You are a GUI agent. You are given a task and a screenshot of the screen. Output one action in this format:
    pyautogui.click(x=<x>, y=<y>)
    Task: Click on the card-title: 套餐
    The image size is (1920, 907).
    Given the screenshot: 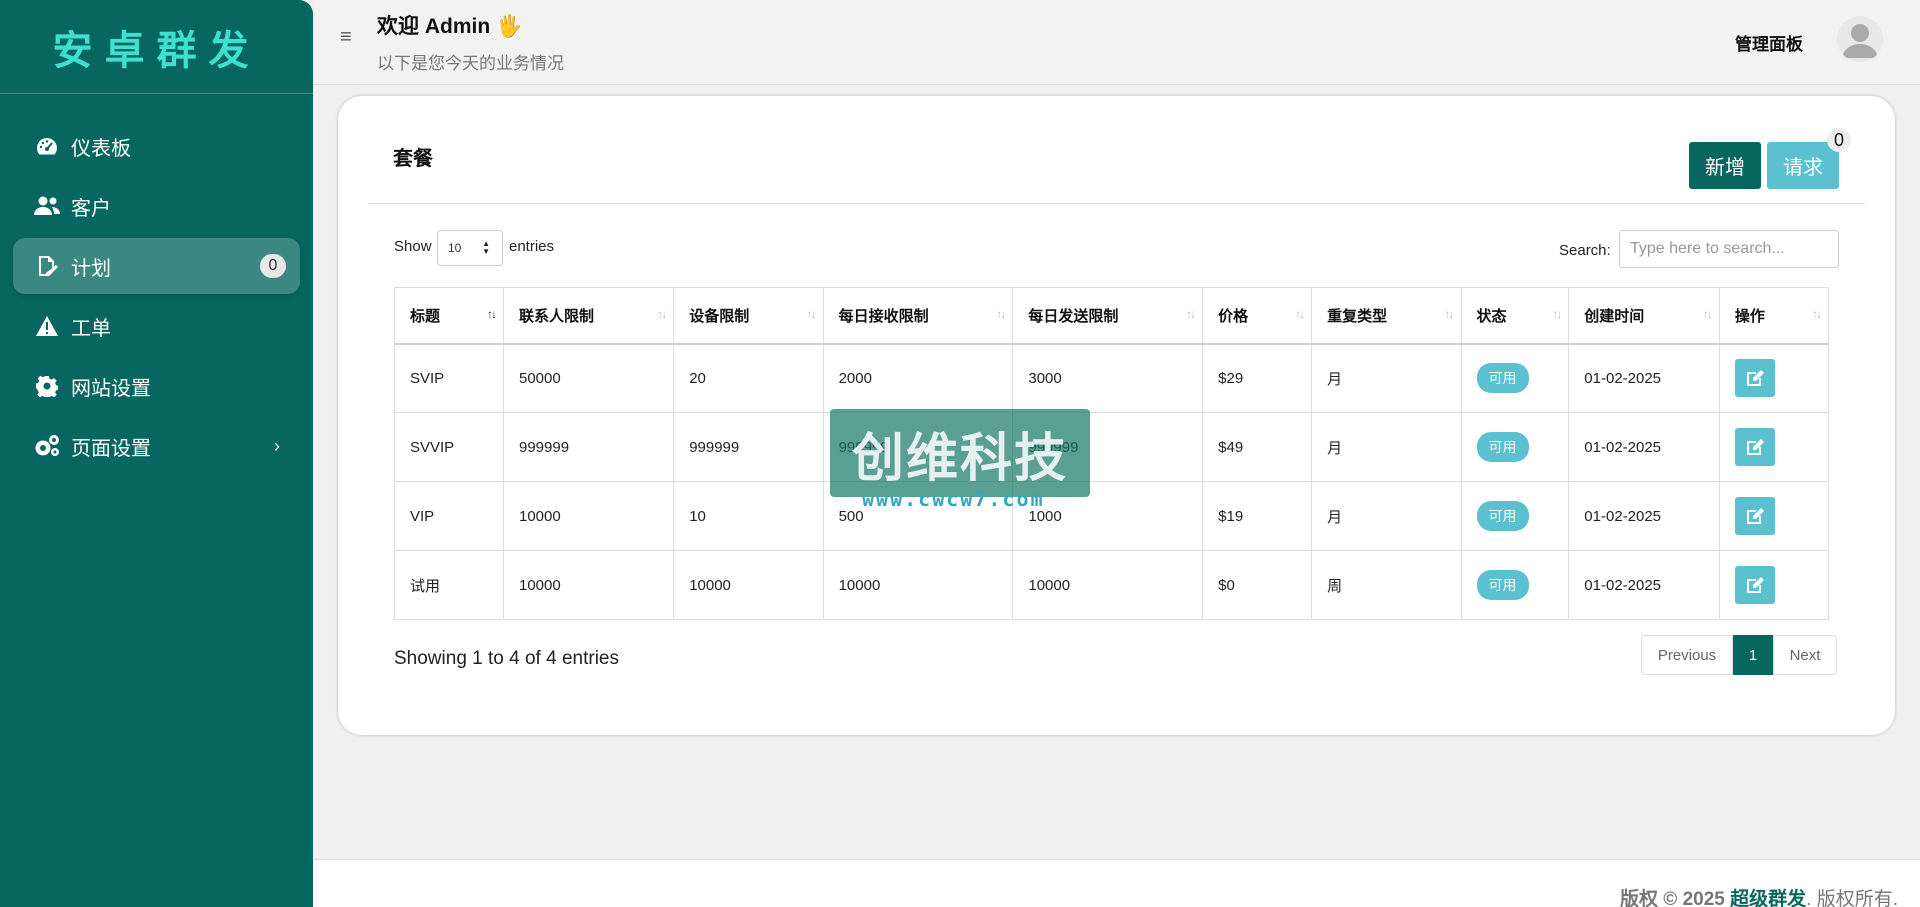 What is the action you would take?
    pyautogui.click(x=413, y=159)
    